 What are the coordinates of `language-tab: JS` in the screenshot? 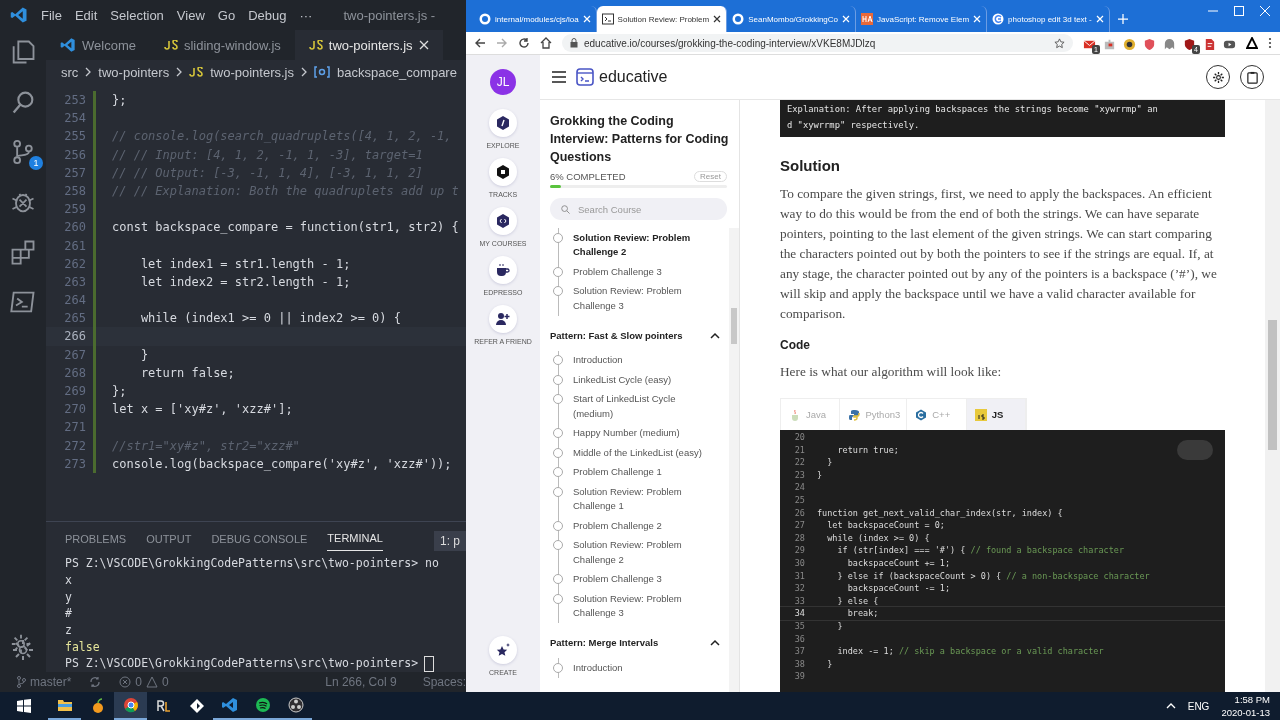 It's located at (996, 414).